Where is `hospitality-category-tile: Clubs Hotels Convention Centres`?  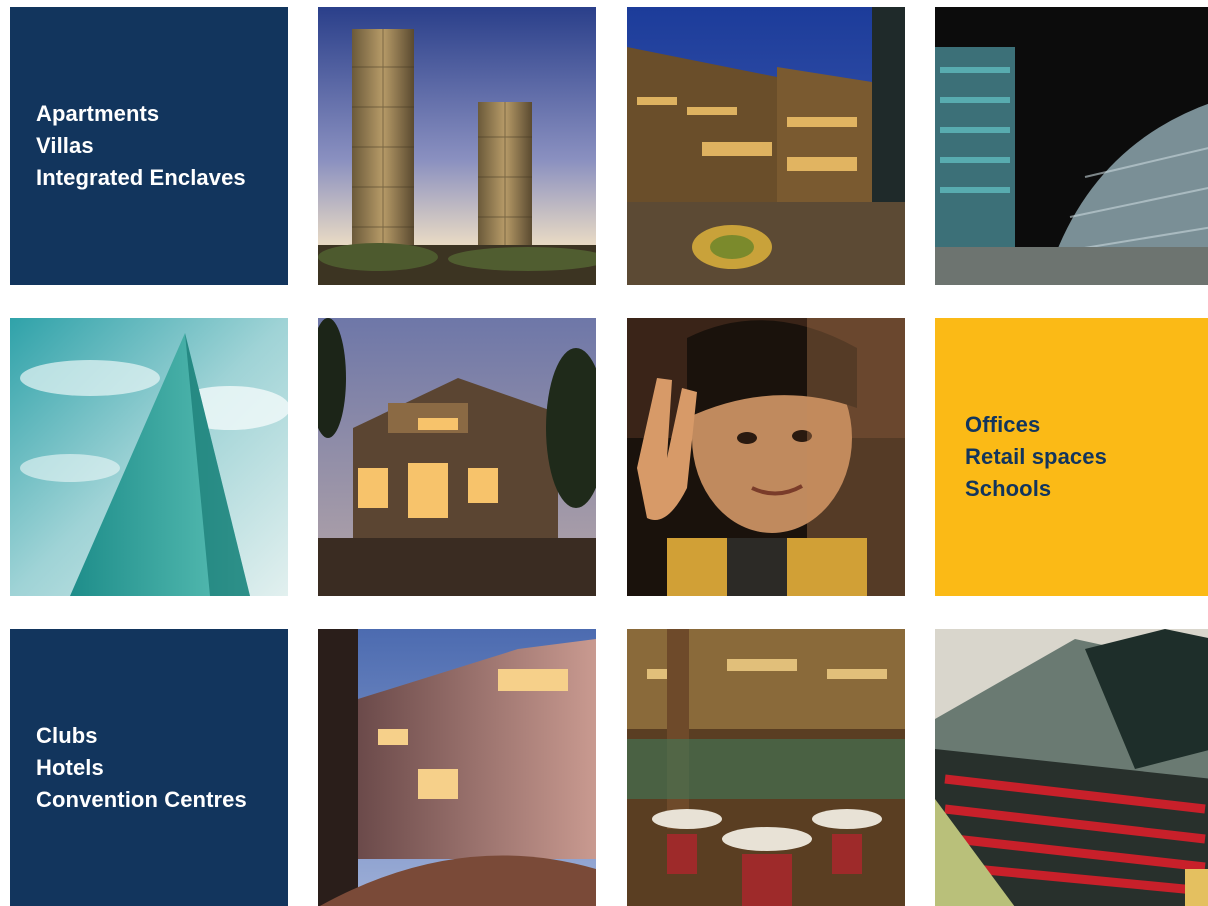
hospitality-category-tile: Clubs Hotels Convention Centres is located at coordinates (149, 767).